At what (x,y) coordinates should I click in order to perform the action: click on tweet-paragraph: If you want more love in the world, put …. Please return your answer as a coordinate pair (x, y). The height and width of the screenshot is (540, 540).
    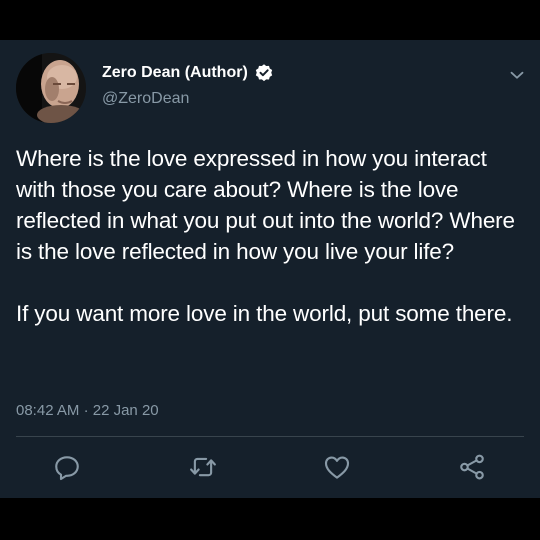
    Looking at the image, I should click on (264, 313).